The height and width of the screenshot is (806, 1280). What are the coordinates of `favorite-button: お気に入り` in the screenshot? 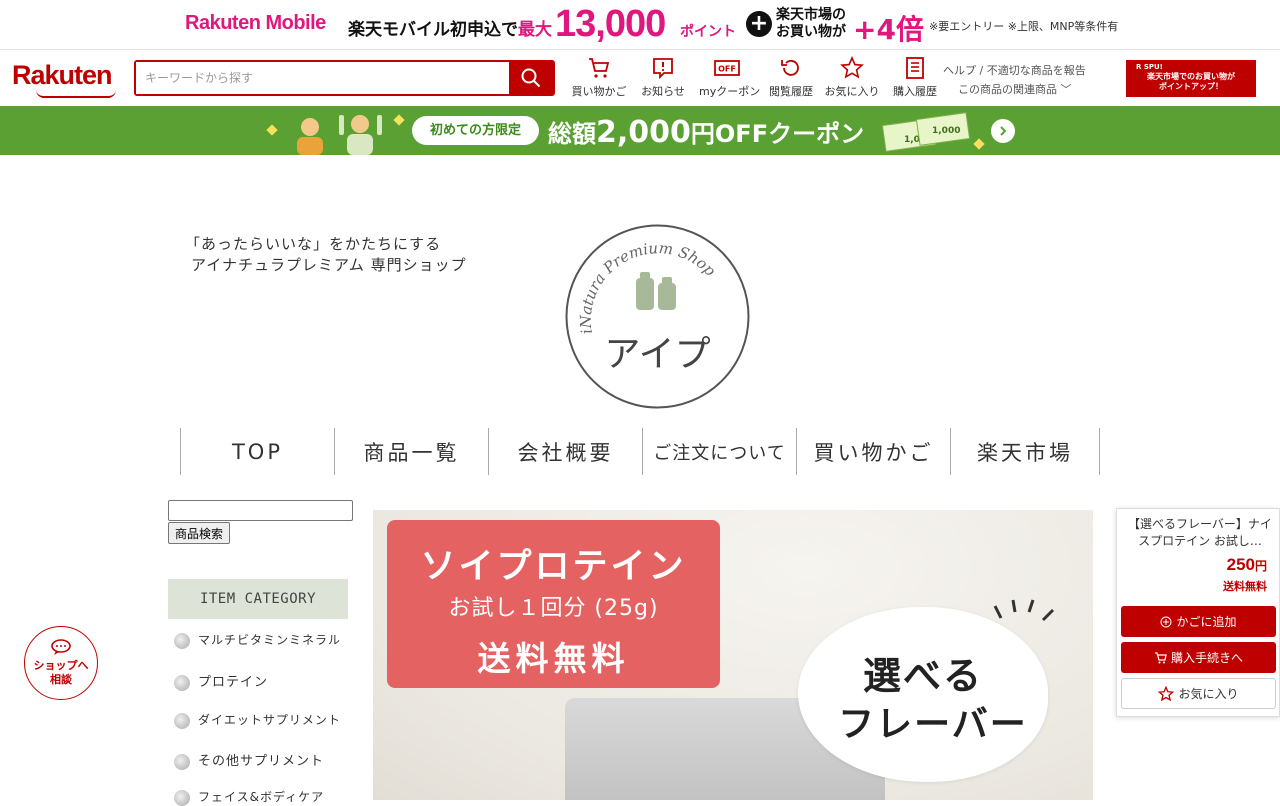 It's located at (1198, 693).